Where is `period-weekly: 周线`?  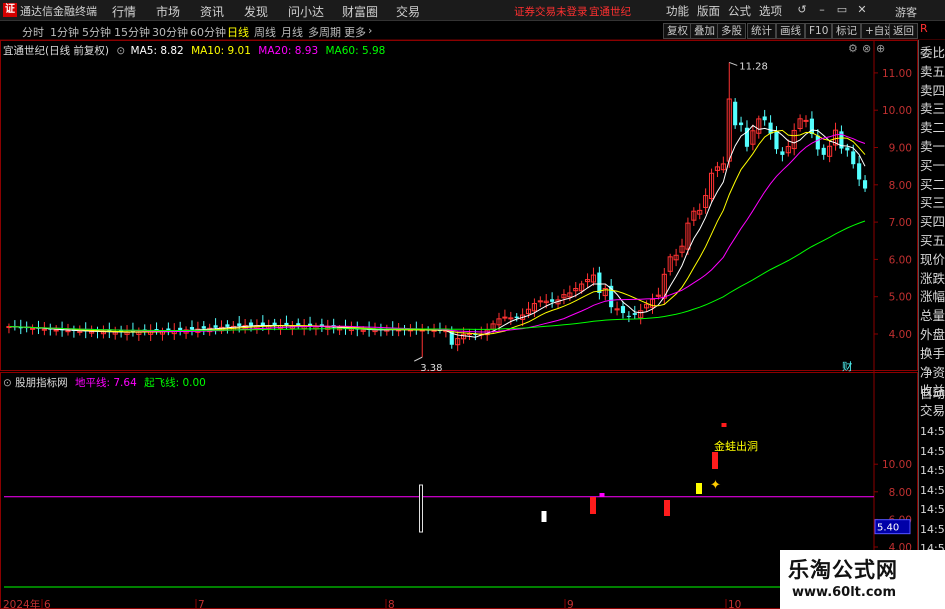 period-weekly: 周线 is located at coordinates (265, 32).